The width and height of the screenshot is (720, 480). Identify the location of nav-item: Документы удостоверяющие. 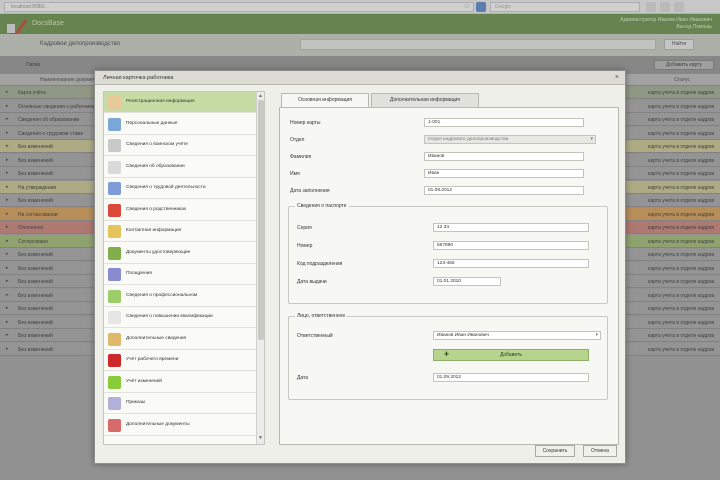
(180, 253).